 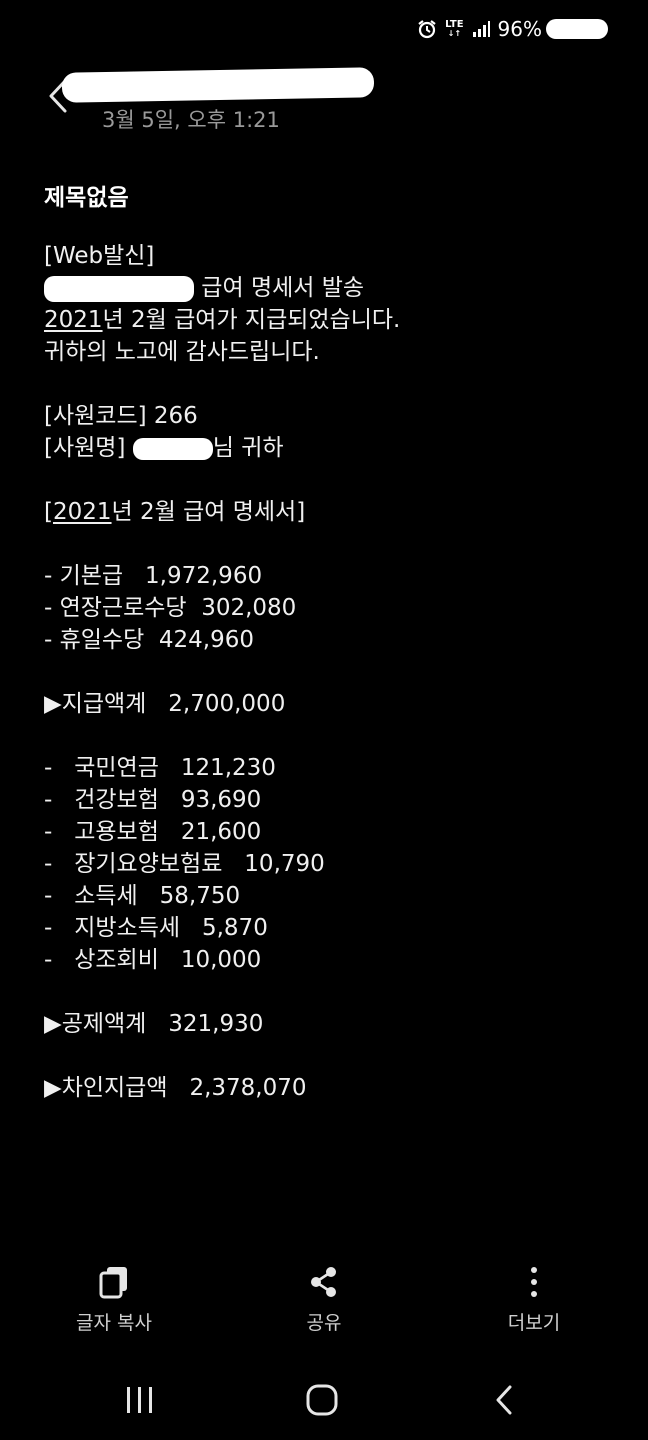 What do you see at coordinates (454, 29) in the screenshot?
I see `network-indicator: LTE ↓↑` at bounding box center [454, 29].